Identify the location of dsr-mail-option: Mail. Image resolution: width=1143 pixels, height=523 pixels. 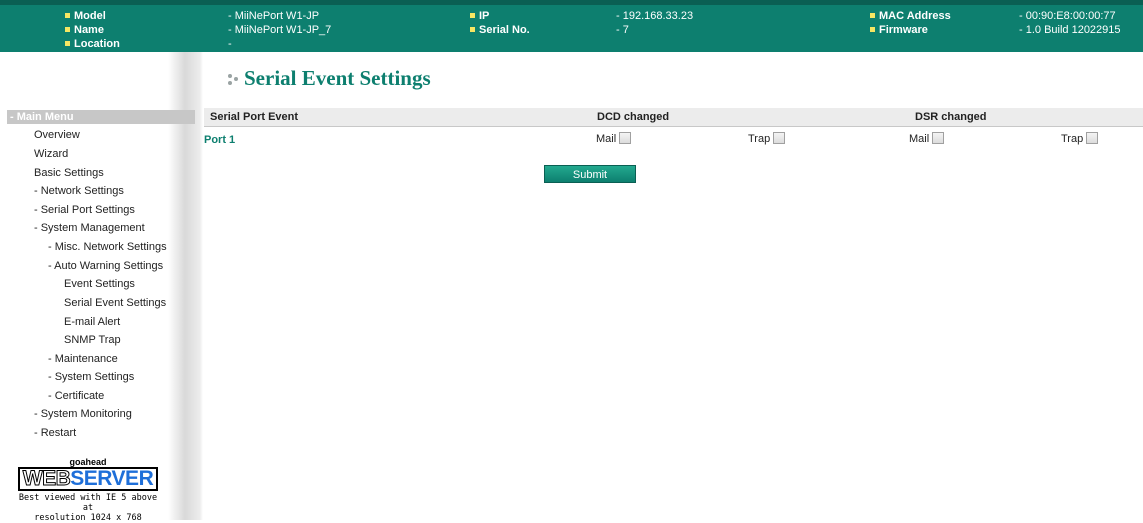
(927, 138).